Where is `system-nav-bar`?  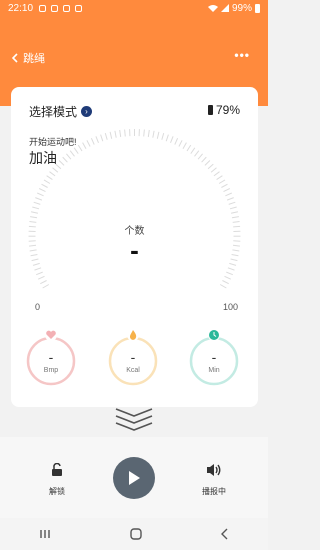
system-nav-bar is located at coordinates (134, 534).